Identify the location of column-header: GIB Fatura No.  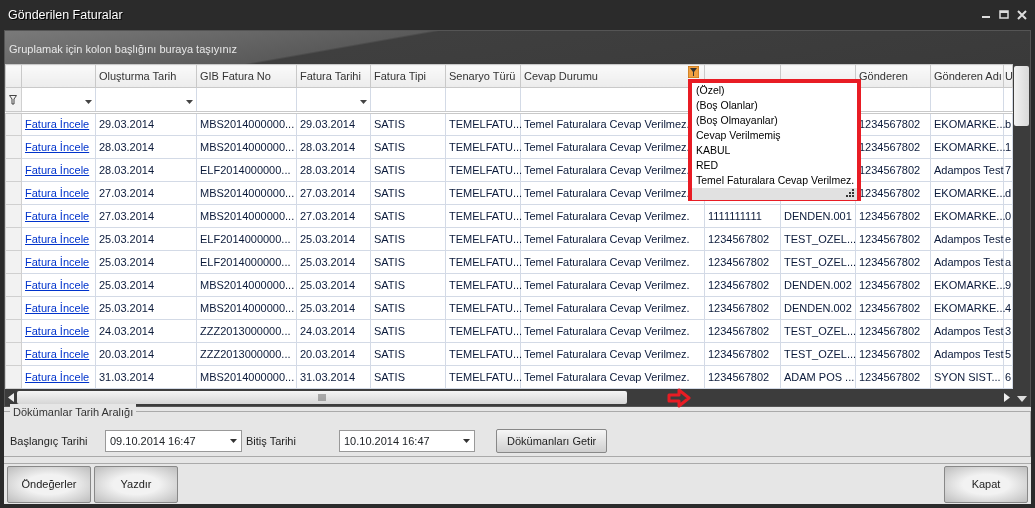
(246, 76).